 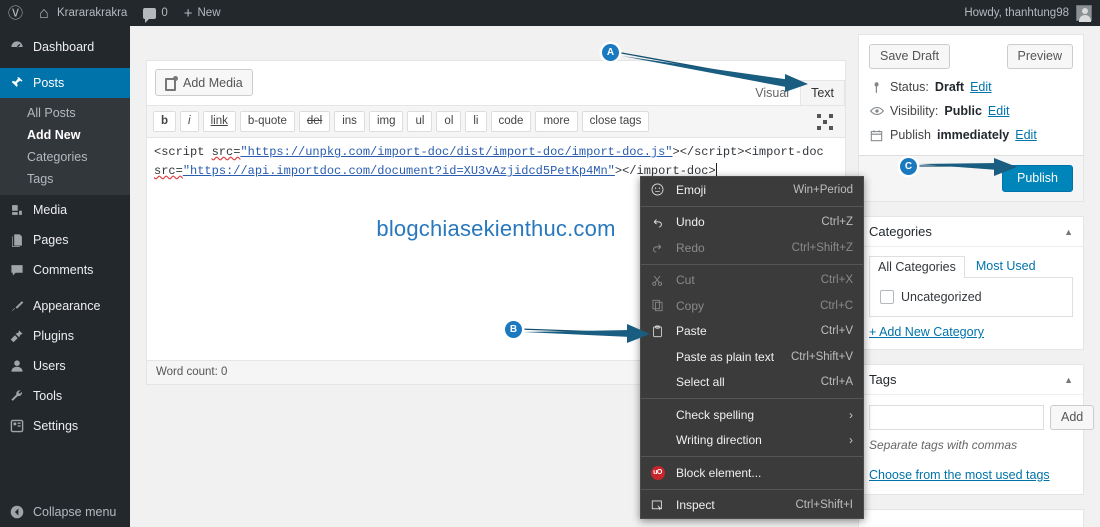 What do you see at coordinates (851, 440) in the screenshot?
I see `chevron-right-icon: ›` at bounding box center [851, 440].